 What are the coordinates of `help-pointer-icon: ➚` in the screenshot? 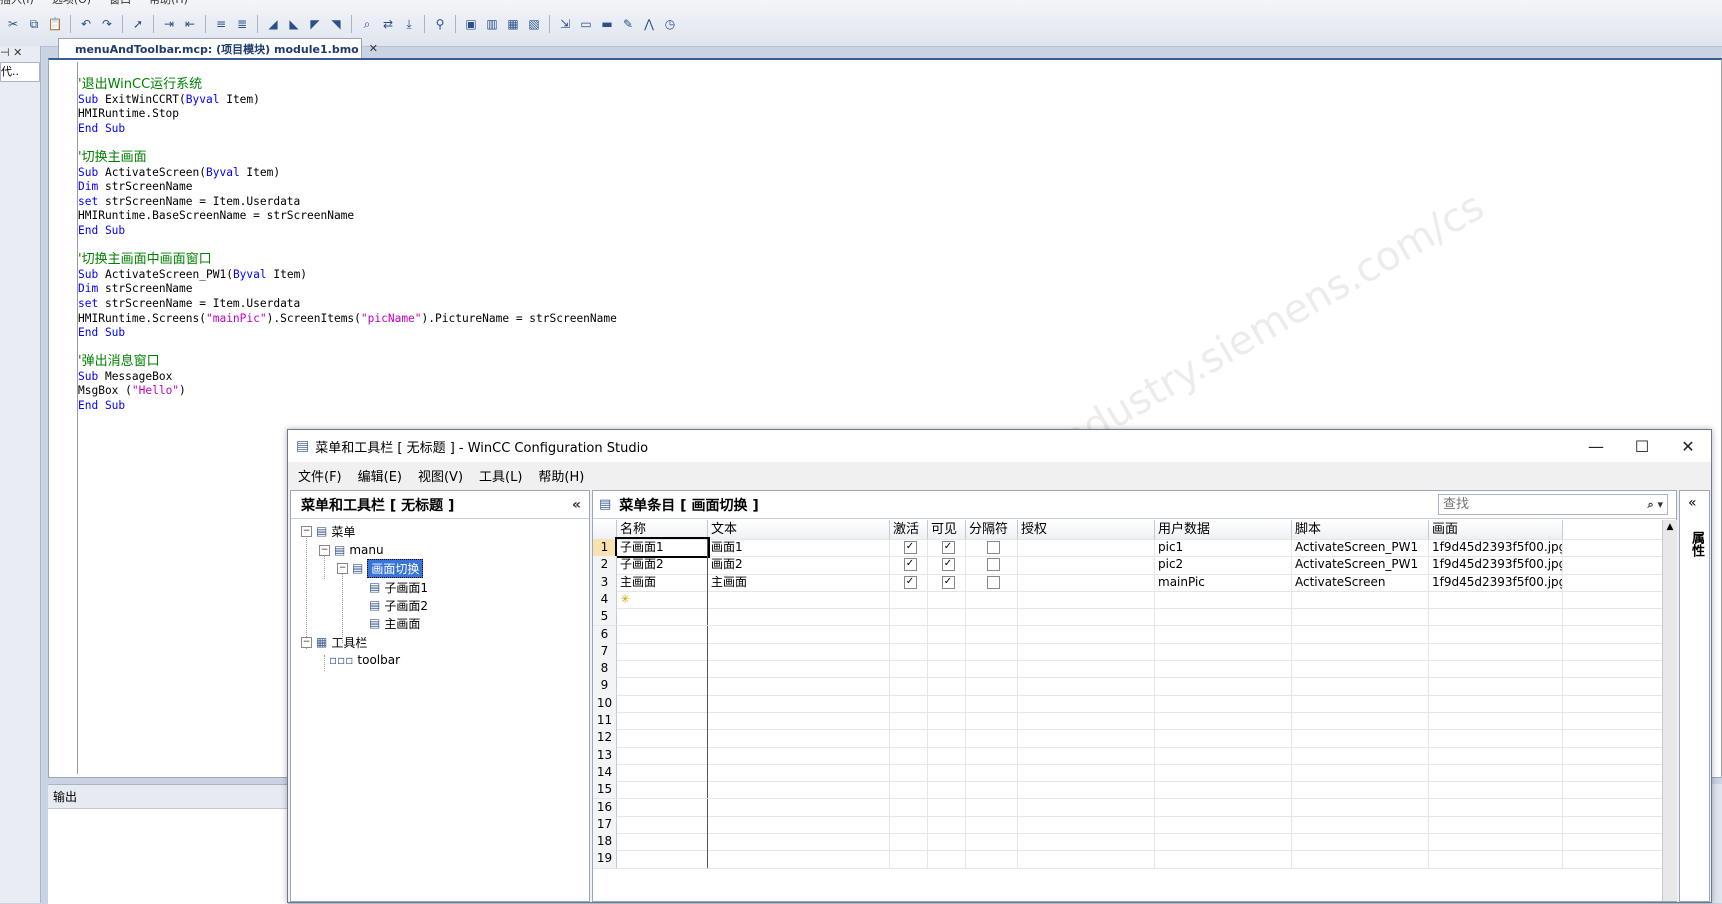 It's located at (138, 24).